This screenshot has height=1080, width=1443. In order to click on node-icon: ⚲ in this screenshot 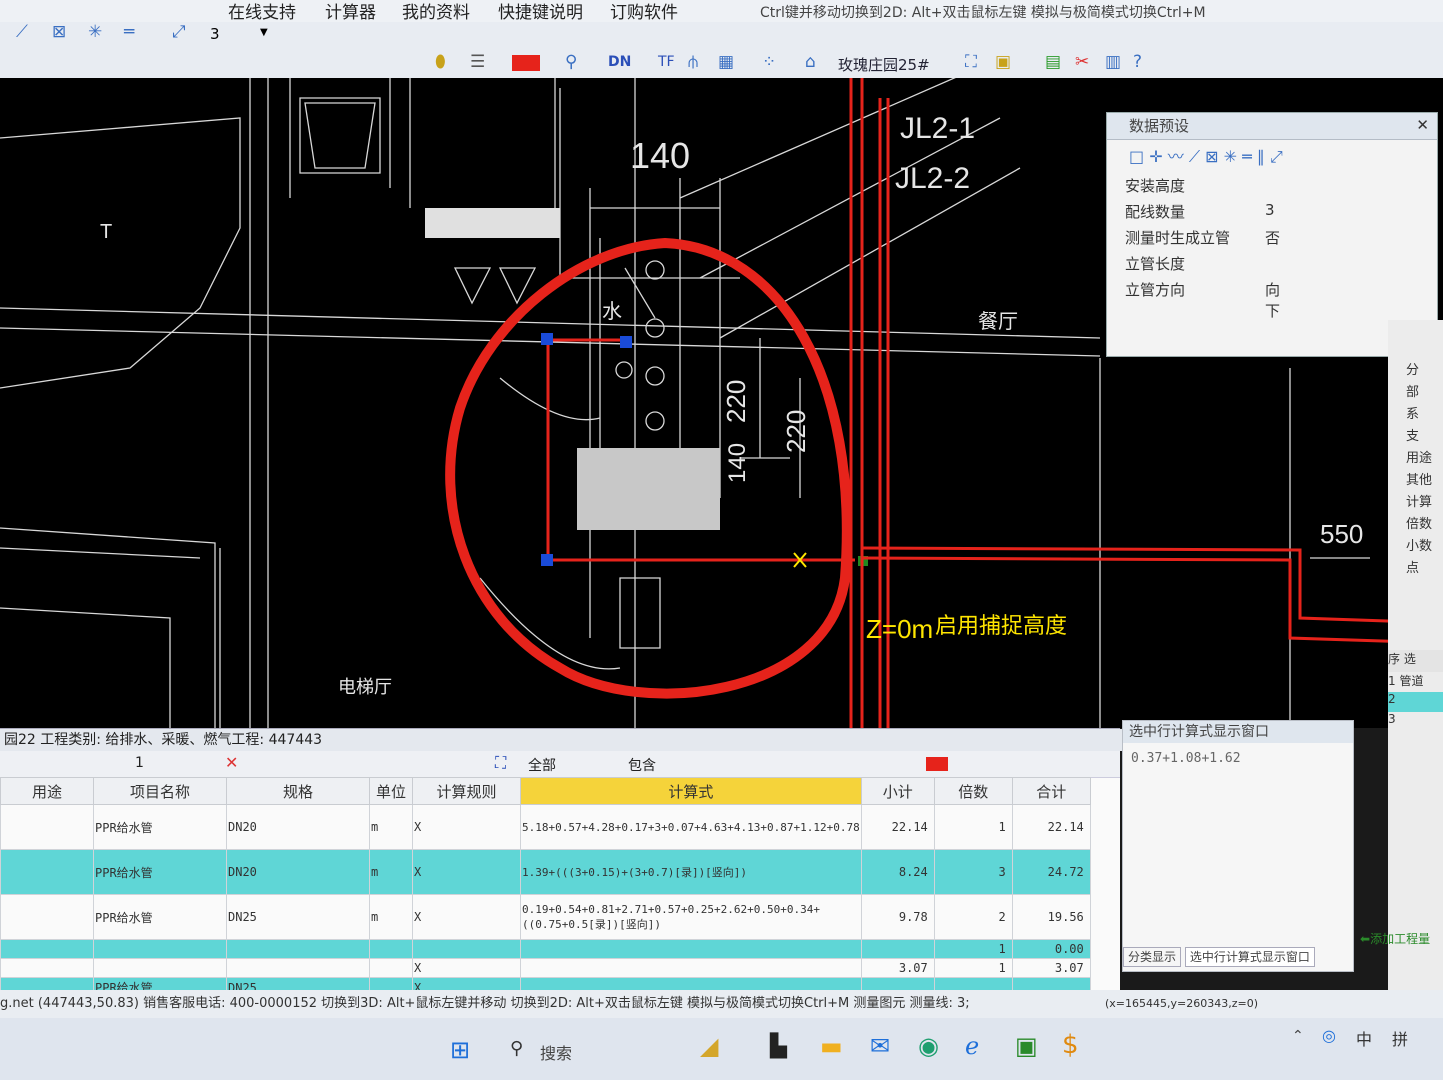, I will do `click(571, 62)`.